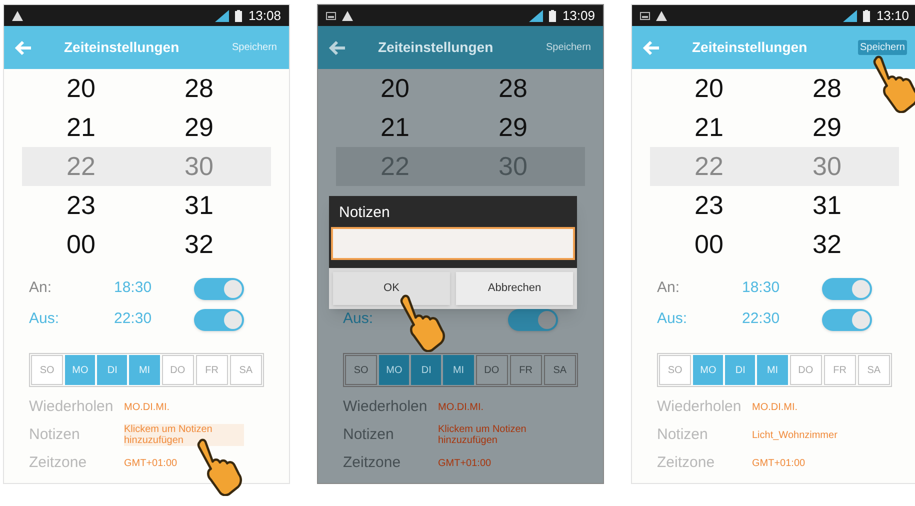 The image size is (915, 506). I want to click on dialog-button: OK, so click(391, 288).